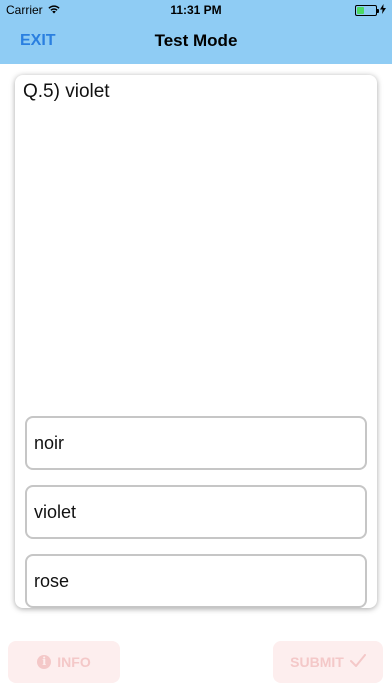 The height and width of the screenshot is (696, 392). Describe the element at coordinates (52, 580) in the screenshot. I see `answer-option-label: rose` at that location.